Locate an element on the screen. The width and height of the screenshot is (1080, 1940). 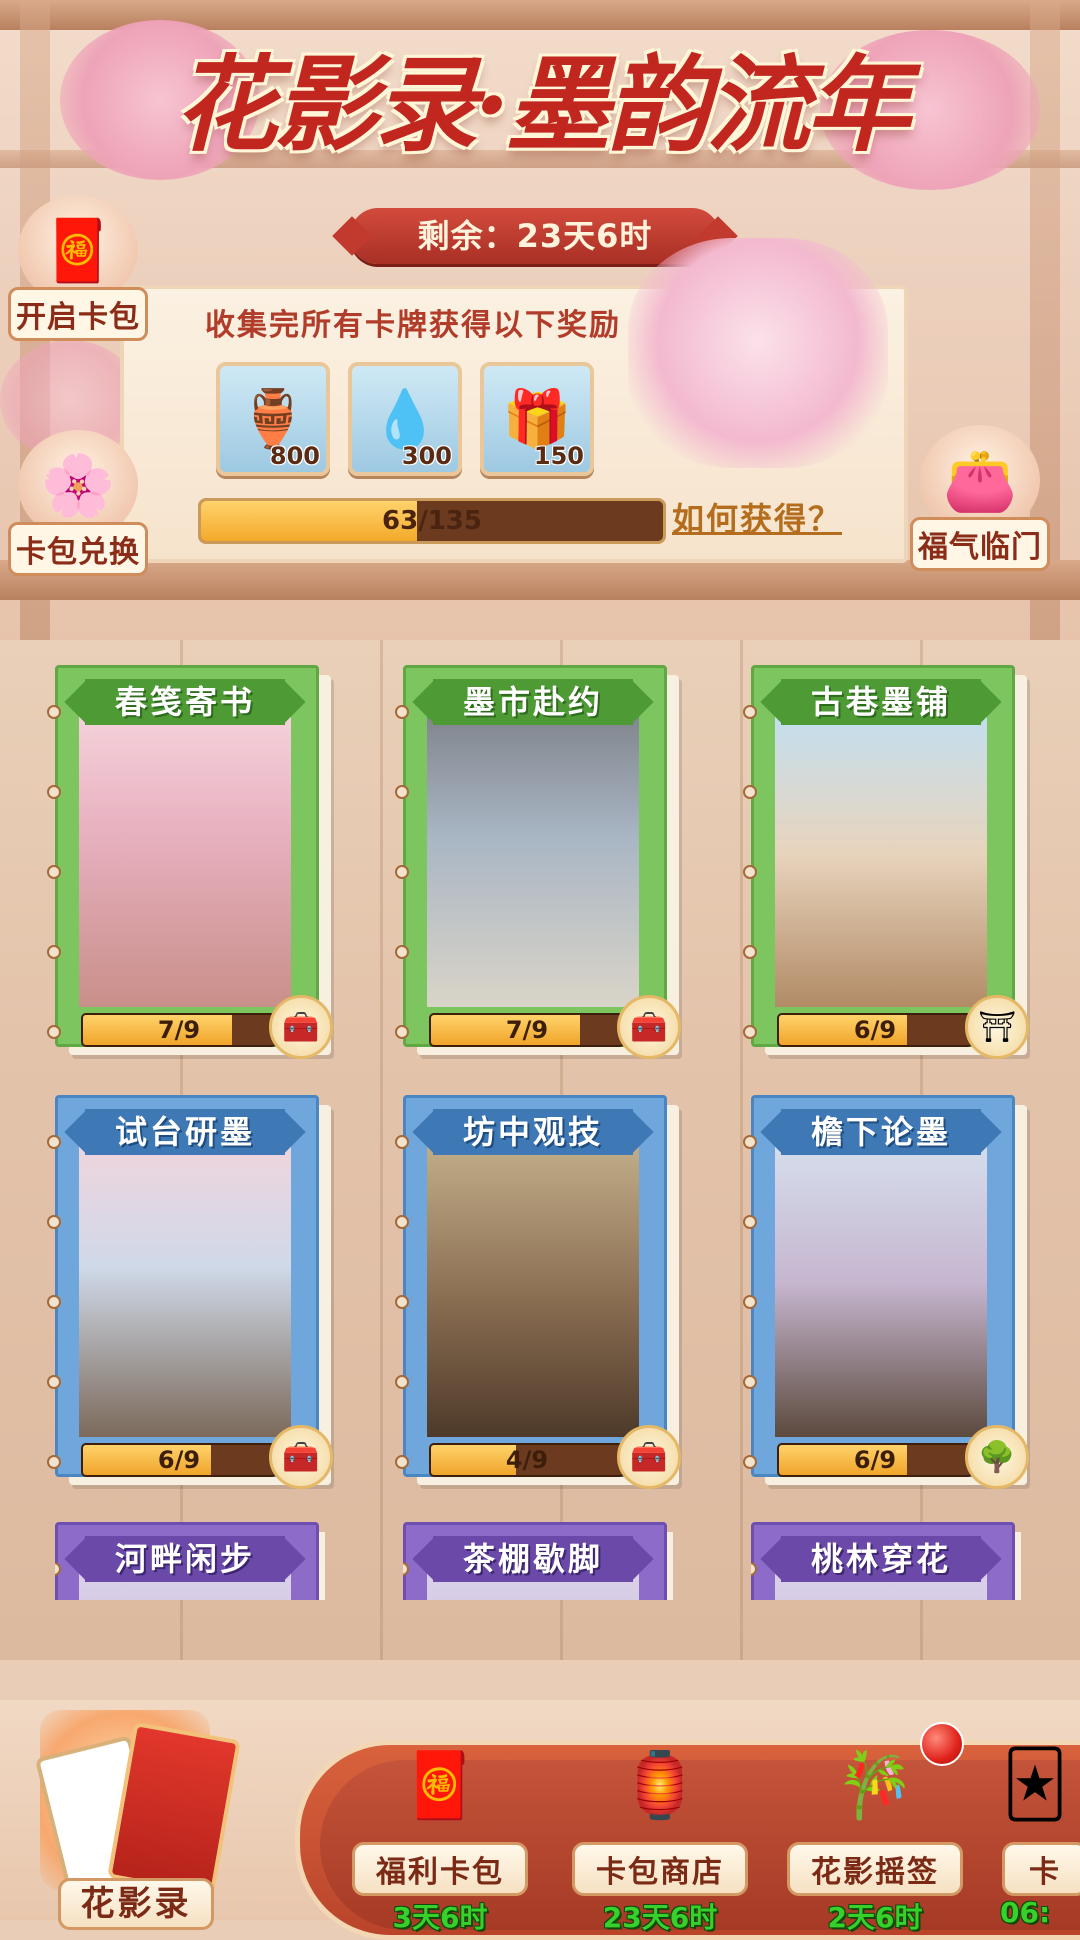
card-progress-bar: 4/9 is located at coordinates (527, 1460).